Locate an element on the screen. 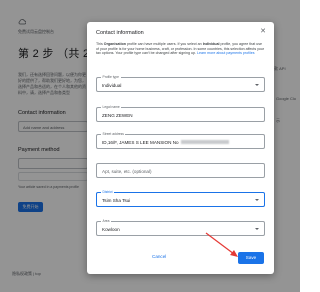 The image size is (320, 292). field-value: ZENG ZEWEN is located at coordinates (117, 115).